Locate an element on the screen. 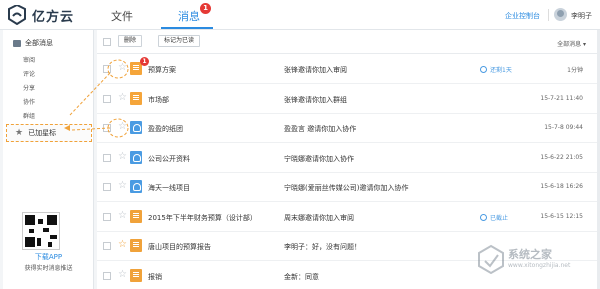 The image size is (600, 289). watermark-url: www.xitongzhijia.net is located at coordinates (539, 265).